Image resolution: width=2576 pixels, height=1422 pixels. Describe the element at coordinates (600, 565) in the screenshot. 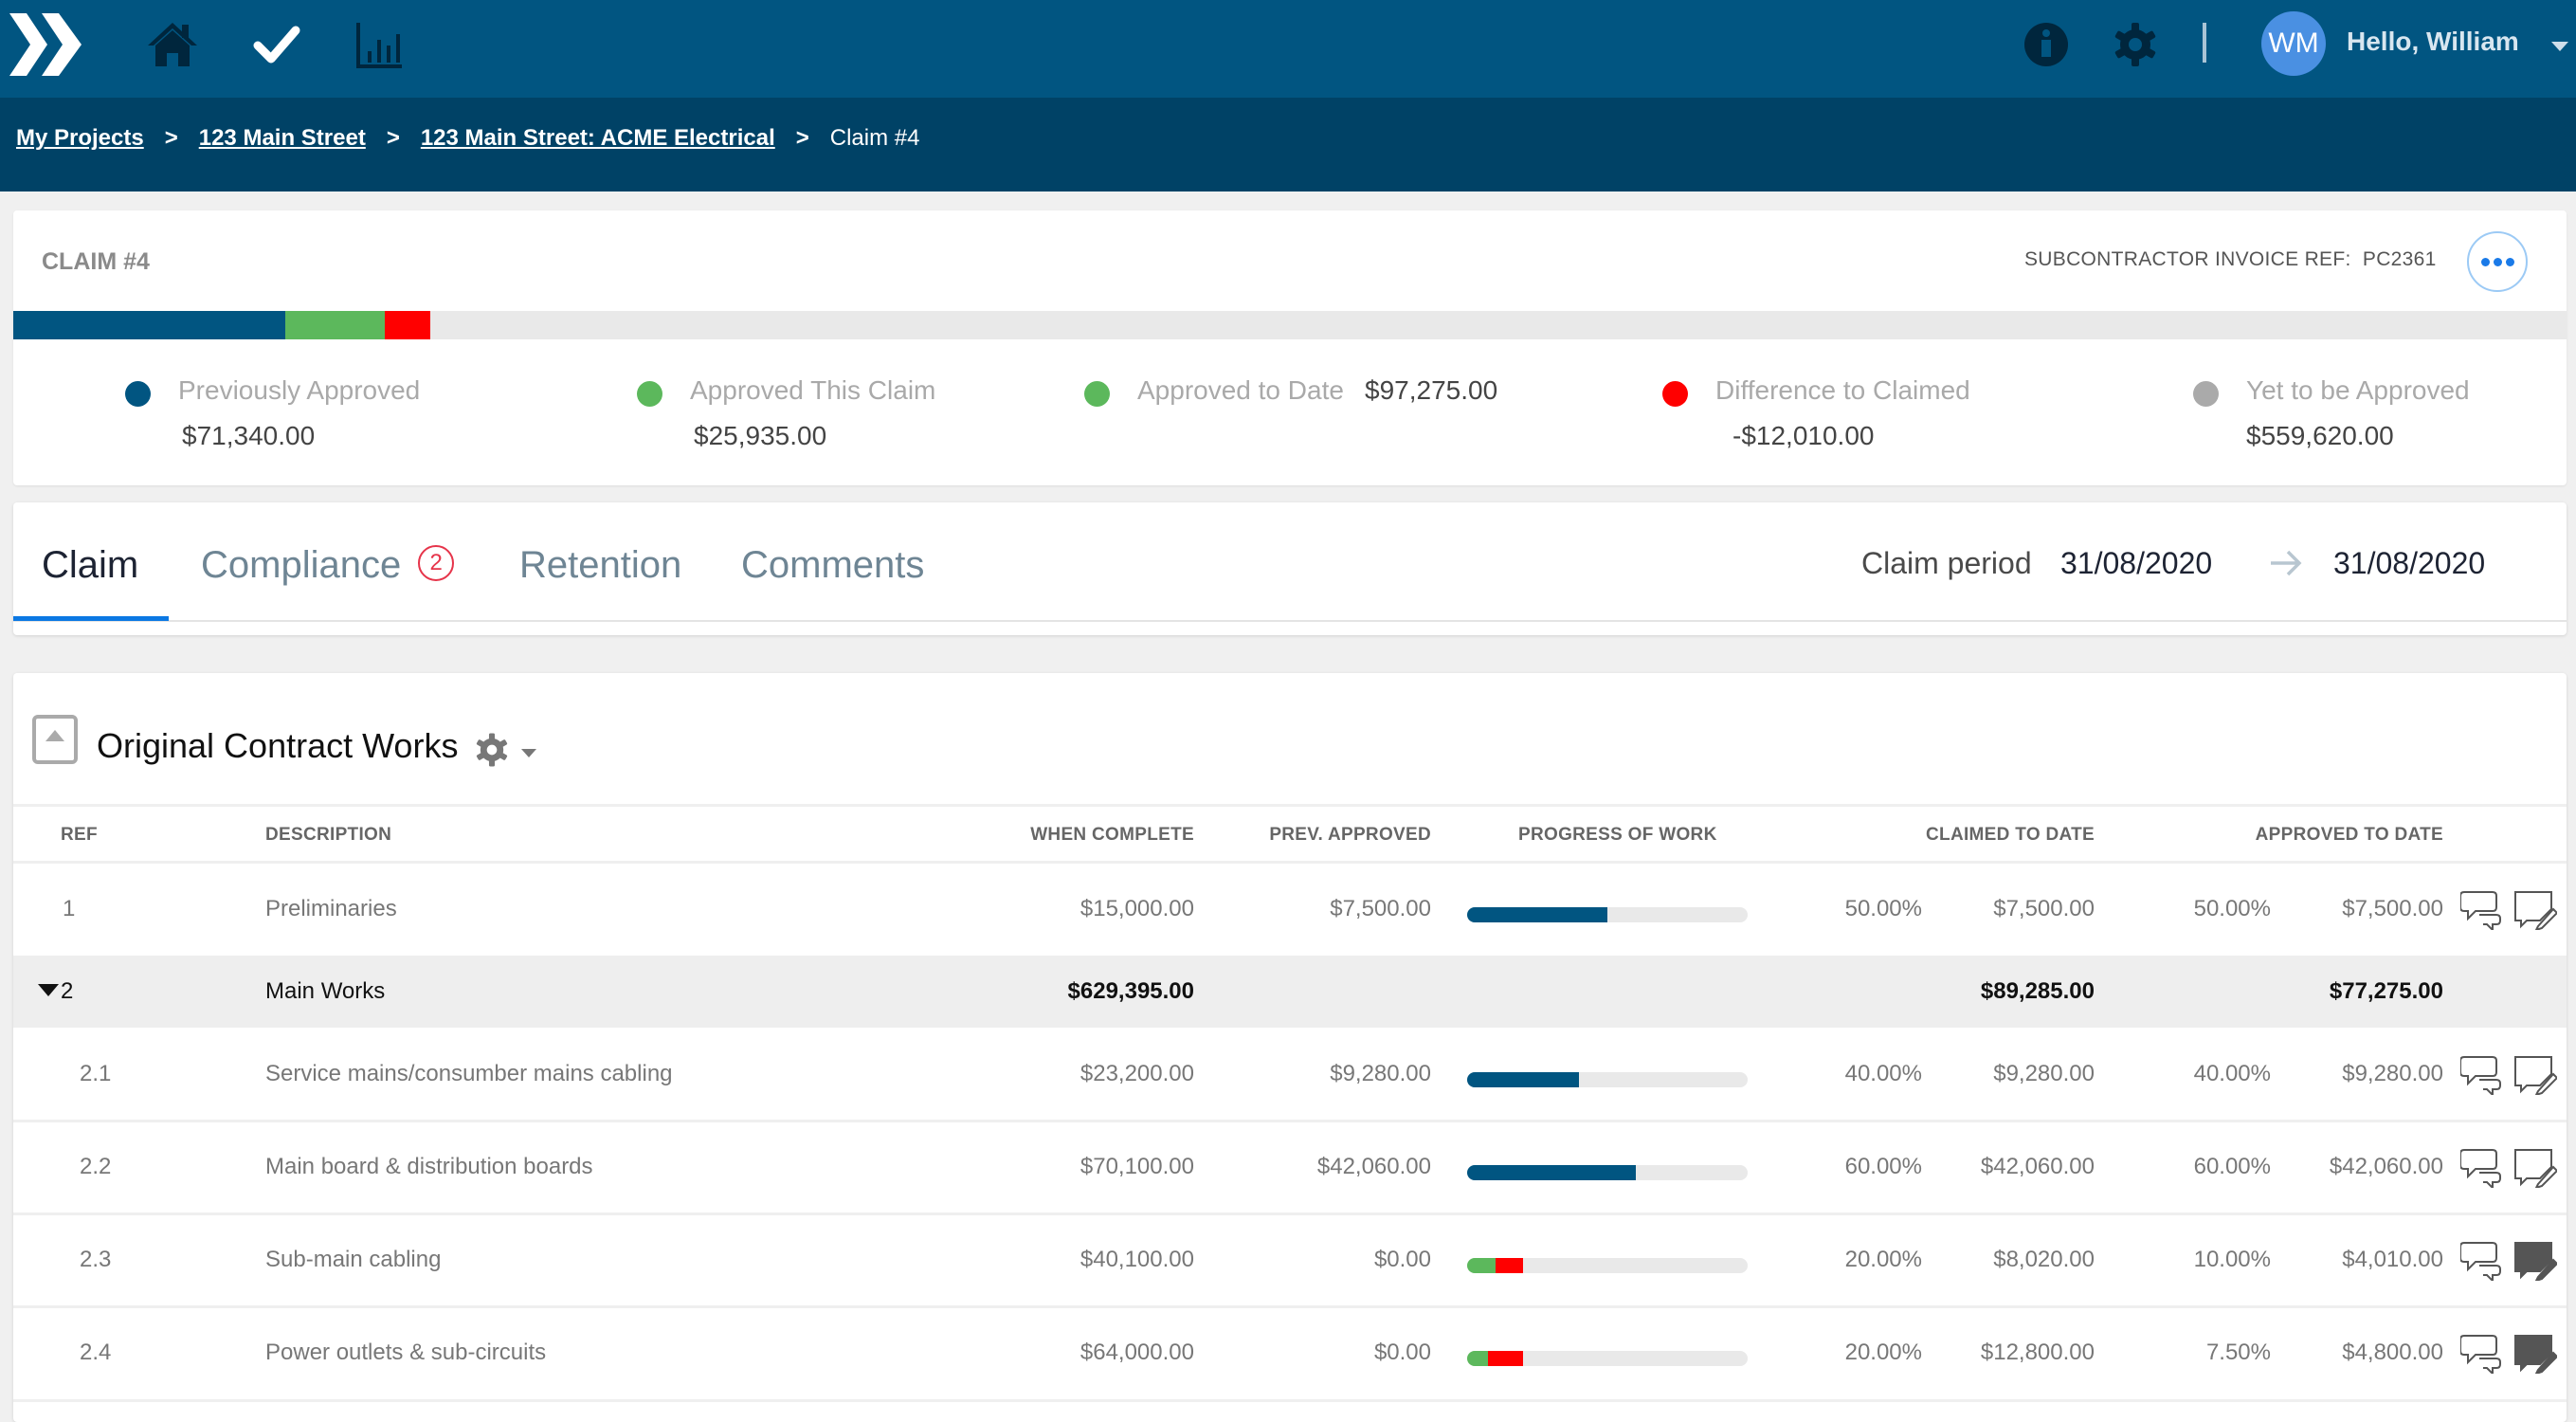

I see `tab-retention: Retention` at that location.